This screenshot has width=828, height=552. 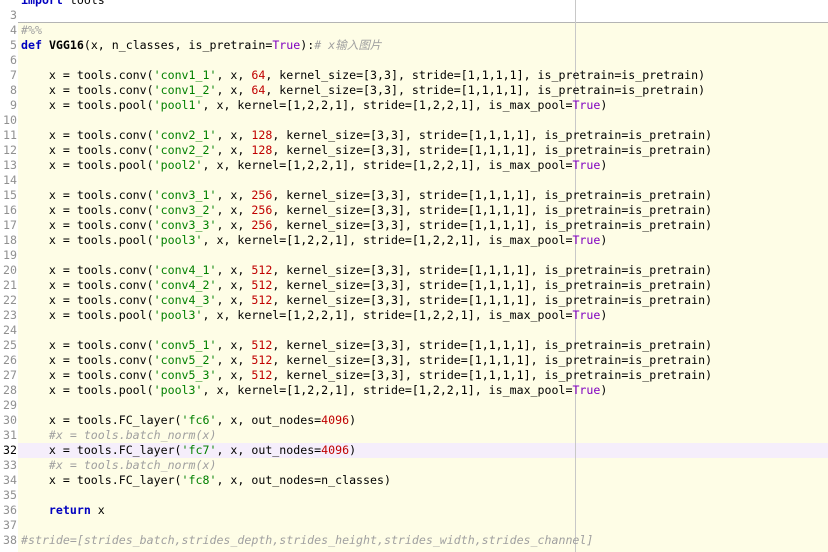 What do you see at coordinates (63, 4) in the screenshot?
I see `code-text: import tools` at bounding box center [63, 4].